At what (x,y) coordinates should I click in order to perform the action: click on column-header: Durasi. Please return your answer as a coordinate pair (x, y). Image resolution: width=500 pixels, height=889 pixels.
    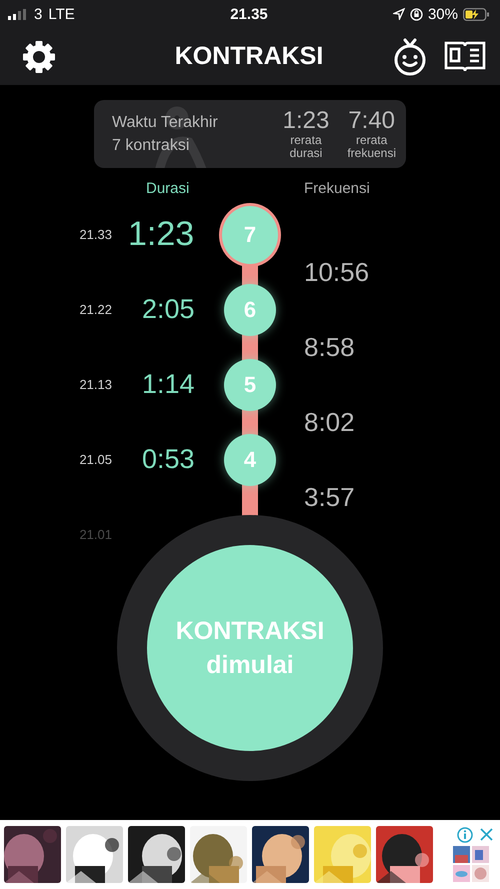
    Looking at the image, I should click on (167, 188).